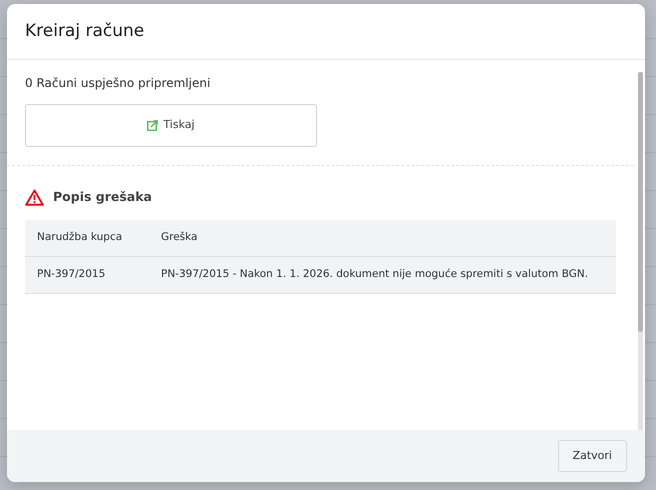 This screenshot has height=490, width=656. What do you see at coordinates (87, 238) in the screenshot?
I see `column-header: Narudžba kupca` at bounding box center [87, 238].